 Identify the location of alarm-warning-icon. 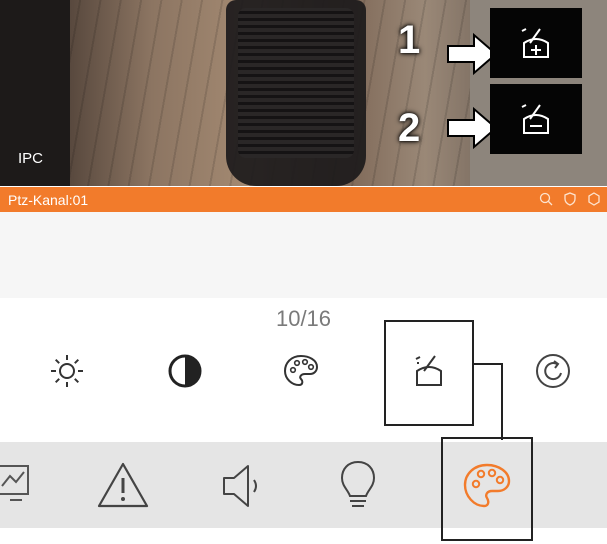
(123, 485).